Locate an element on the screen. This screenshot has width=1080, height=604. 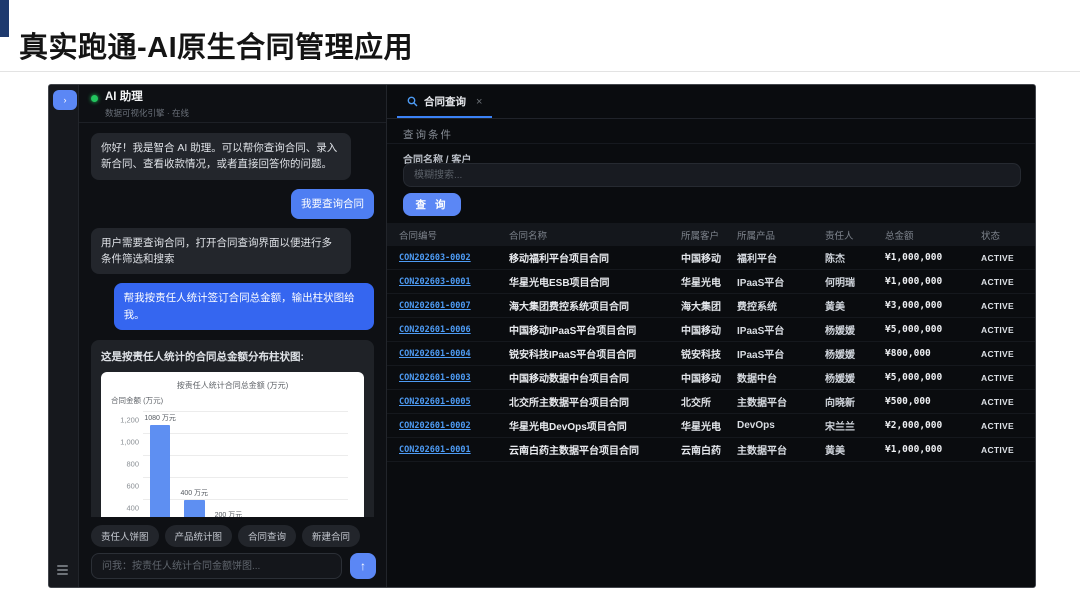
cell-owner: 向晓新 is located at coordinates (840, 403).